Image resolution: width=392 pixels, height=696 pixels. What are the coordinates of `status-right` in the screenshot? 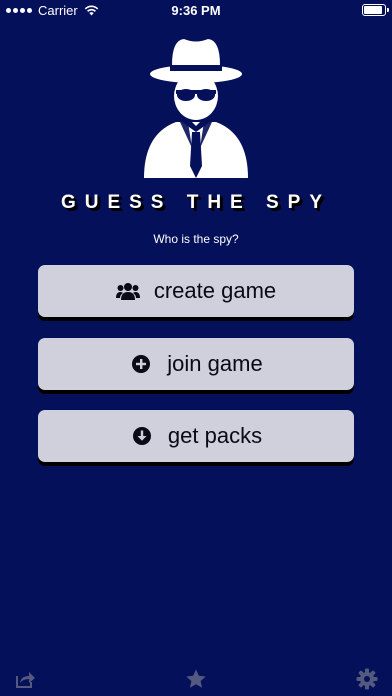 It's located at (375, 10).